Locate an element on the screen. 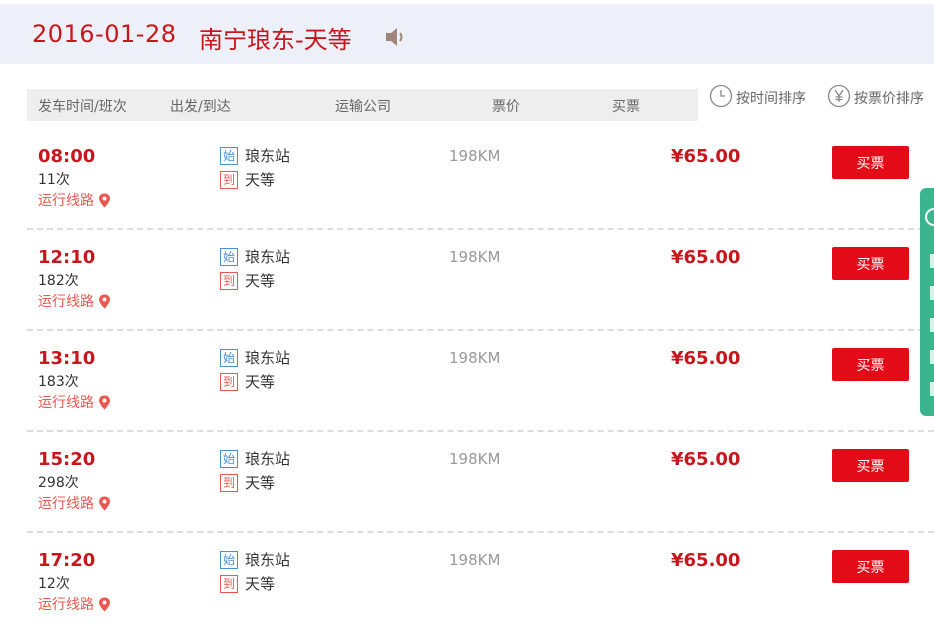  departure-time: 08:00 is located at coordinates (67, 156).